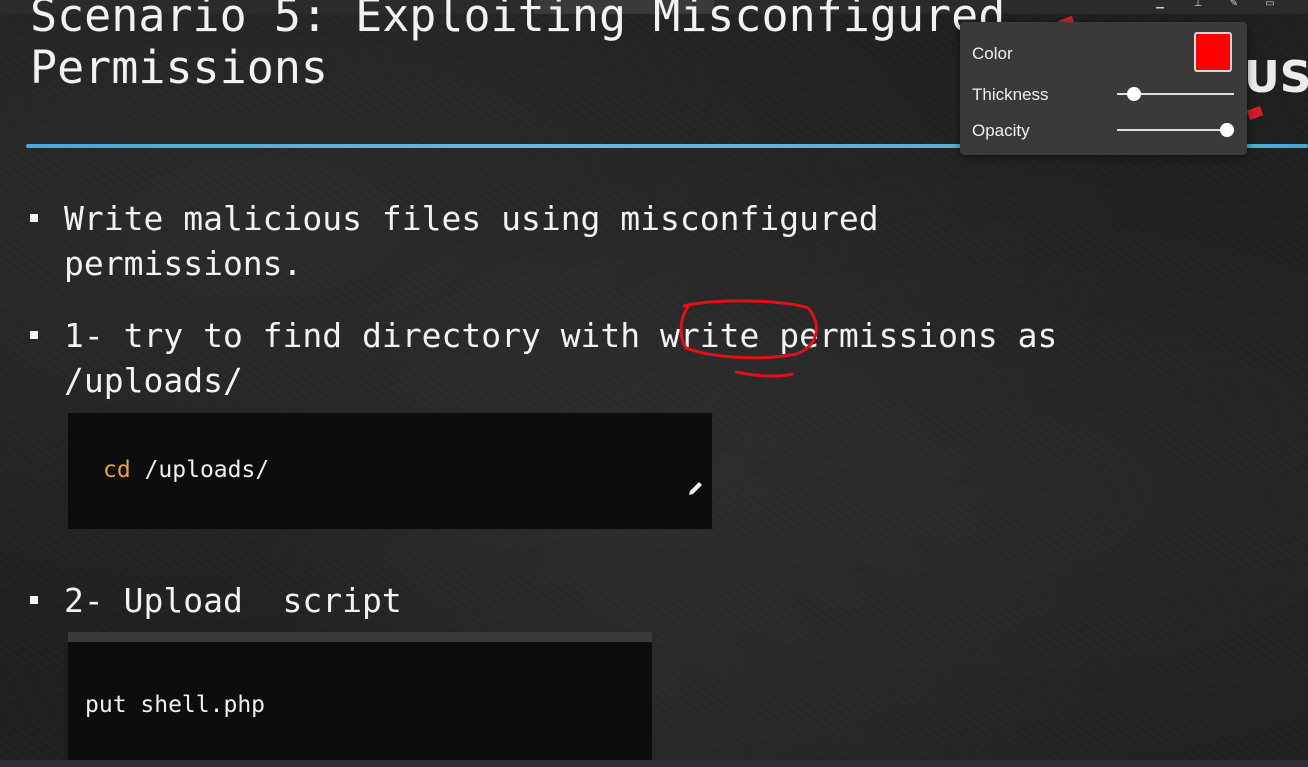 This screenshot has width=1308, height=767. Describe the element at coordinates (1175, 94) in the screenshot. I see `thickness-slider` at that location.